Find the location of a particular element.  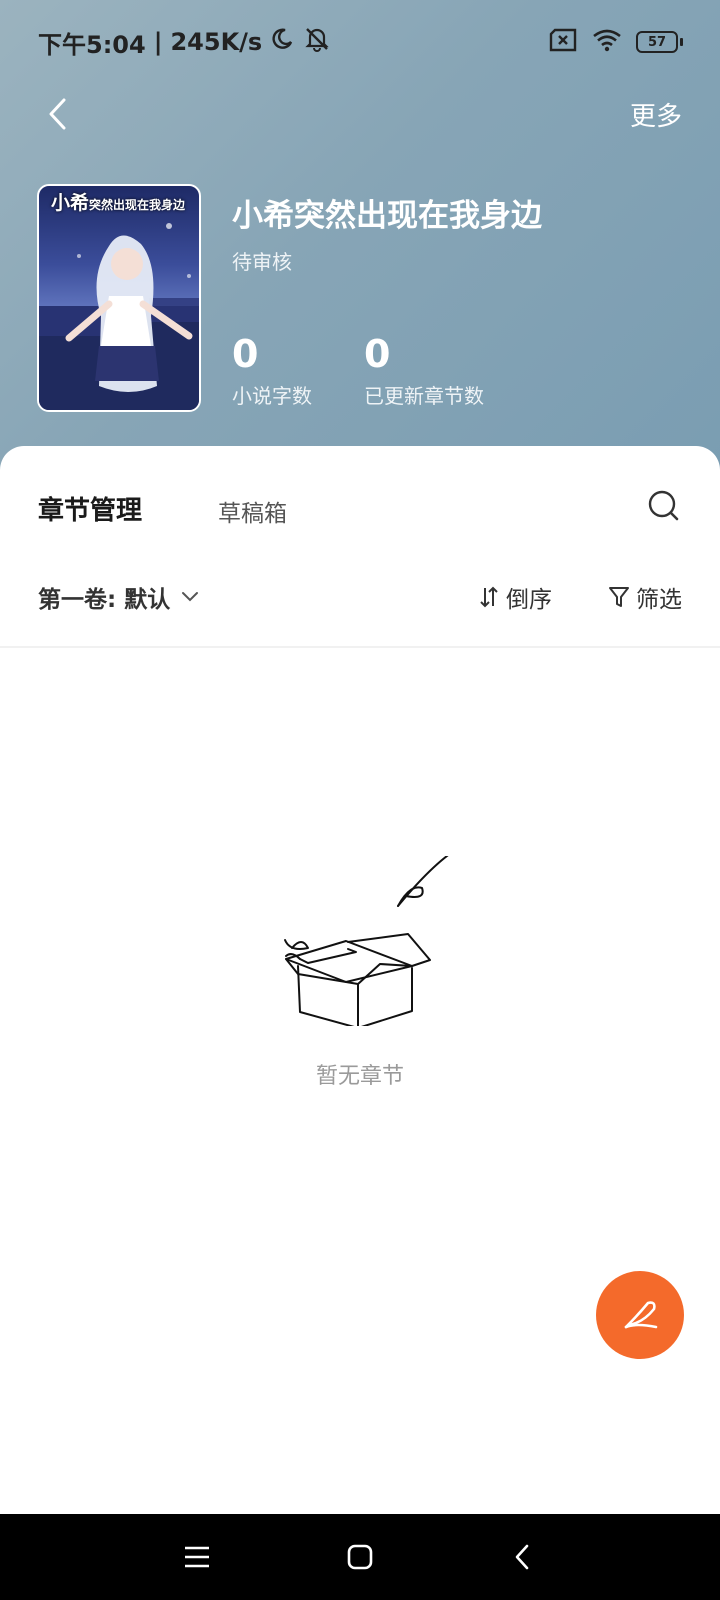

volume-label: 第一卷: 默认 is located at coordinates (104, 600).